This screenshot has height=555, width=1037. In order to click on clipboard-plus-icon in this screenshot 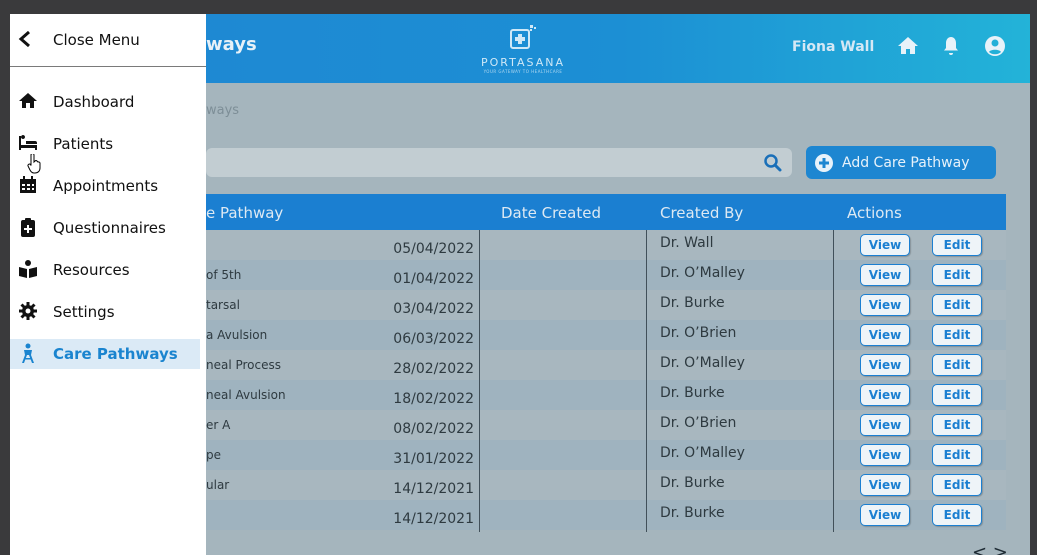, I will do `click(28, 227)`.